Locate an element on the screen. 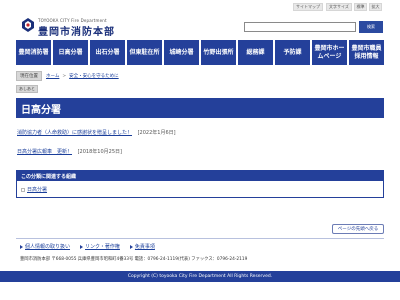 Image resolution: width=400 pixels, height=300 pixels. related-item: 日高分署 is located at coordinates (34, 189).